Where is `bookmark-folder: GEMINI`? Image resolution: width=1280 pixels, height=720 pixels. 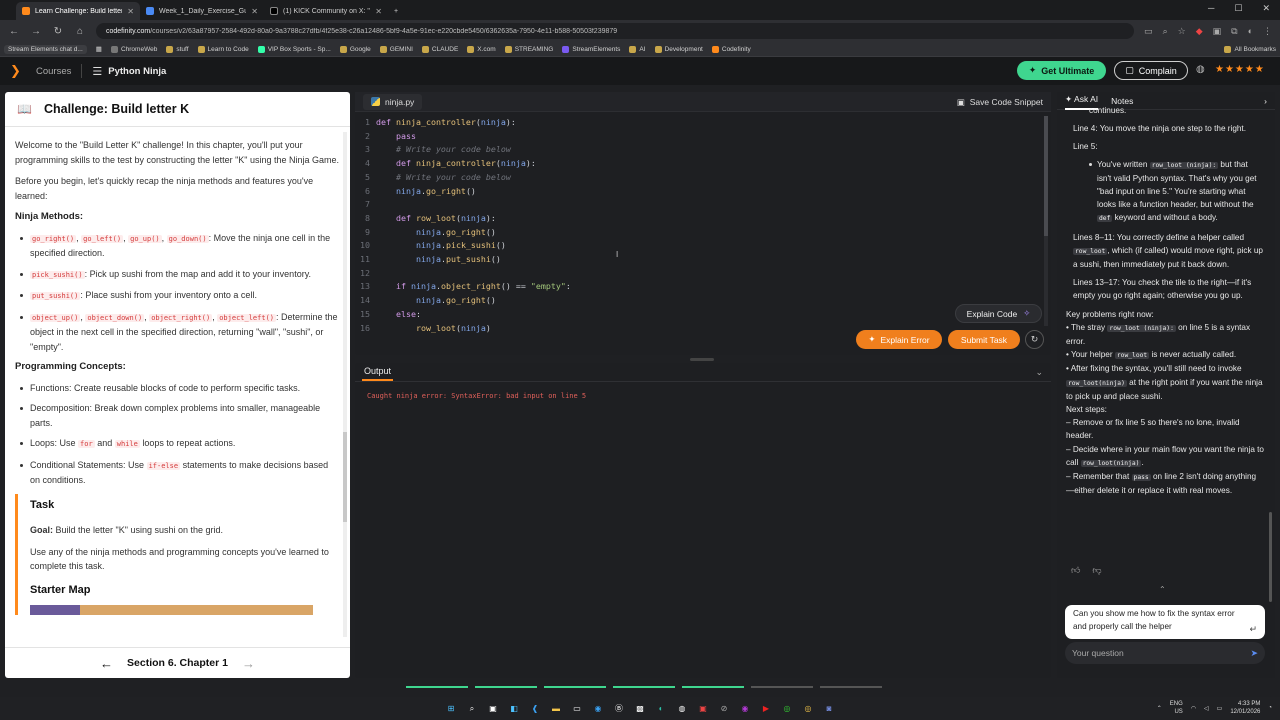
bookmark-folder: GEMINI is located at coordinates (396, 49).